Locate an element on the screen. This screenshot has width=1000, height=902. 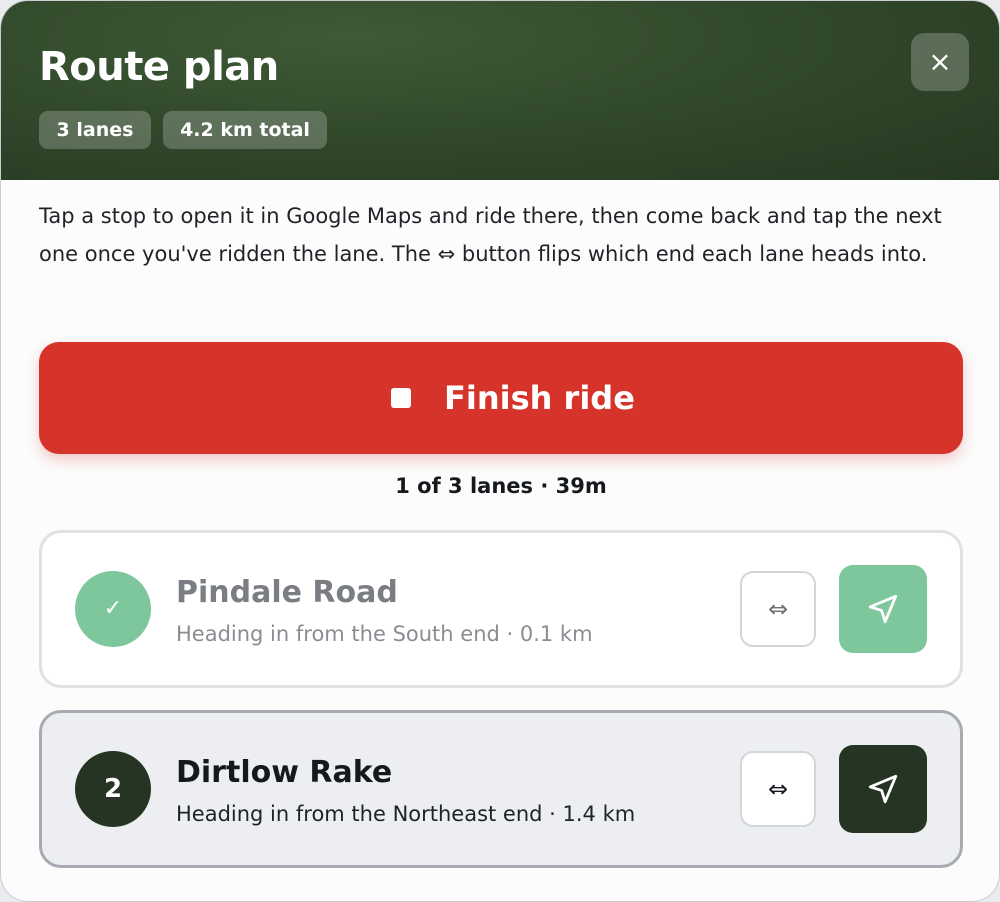
lane-number-badge: 2 is located at coordinates (113, 789).